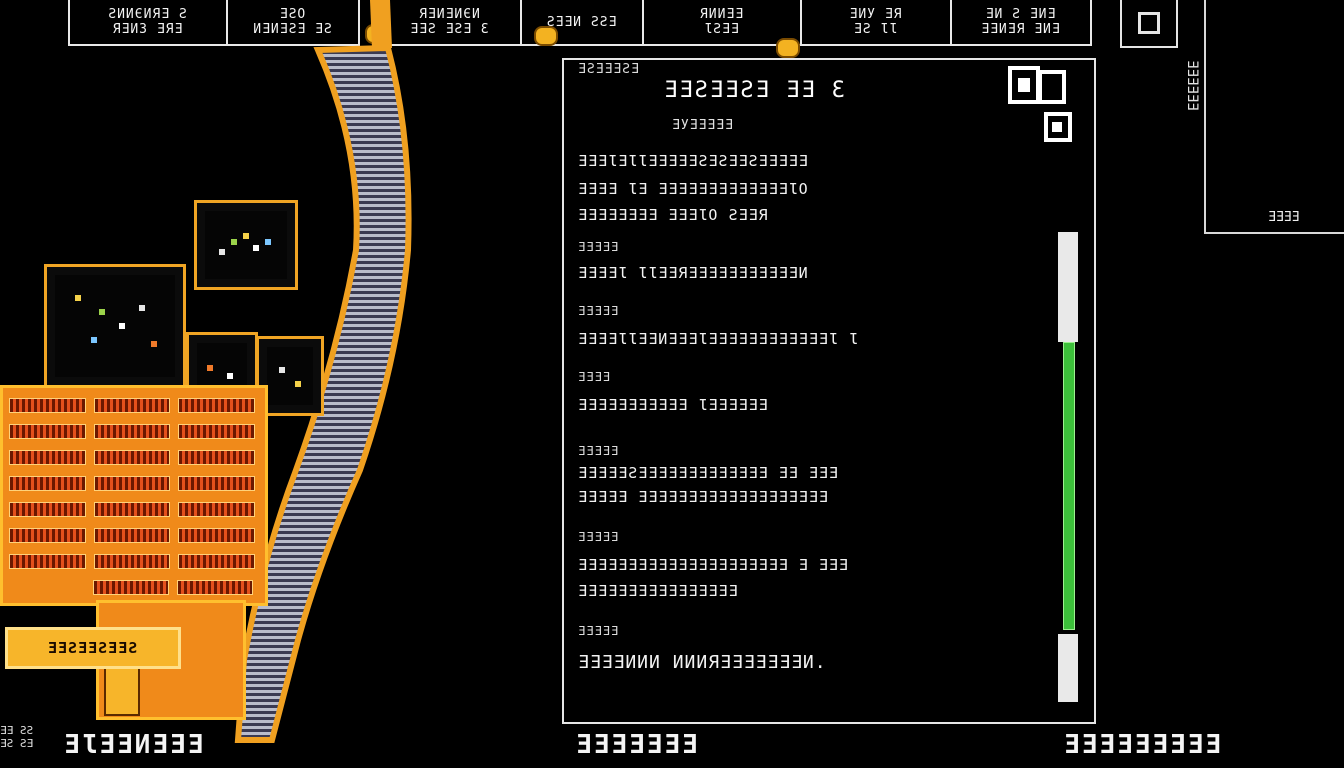 The width and height of the screenshot is (1344, 768). I want to click on building-door, so click(122, 691).